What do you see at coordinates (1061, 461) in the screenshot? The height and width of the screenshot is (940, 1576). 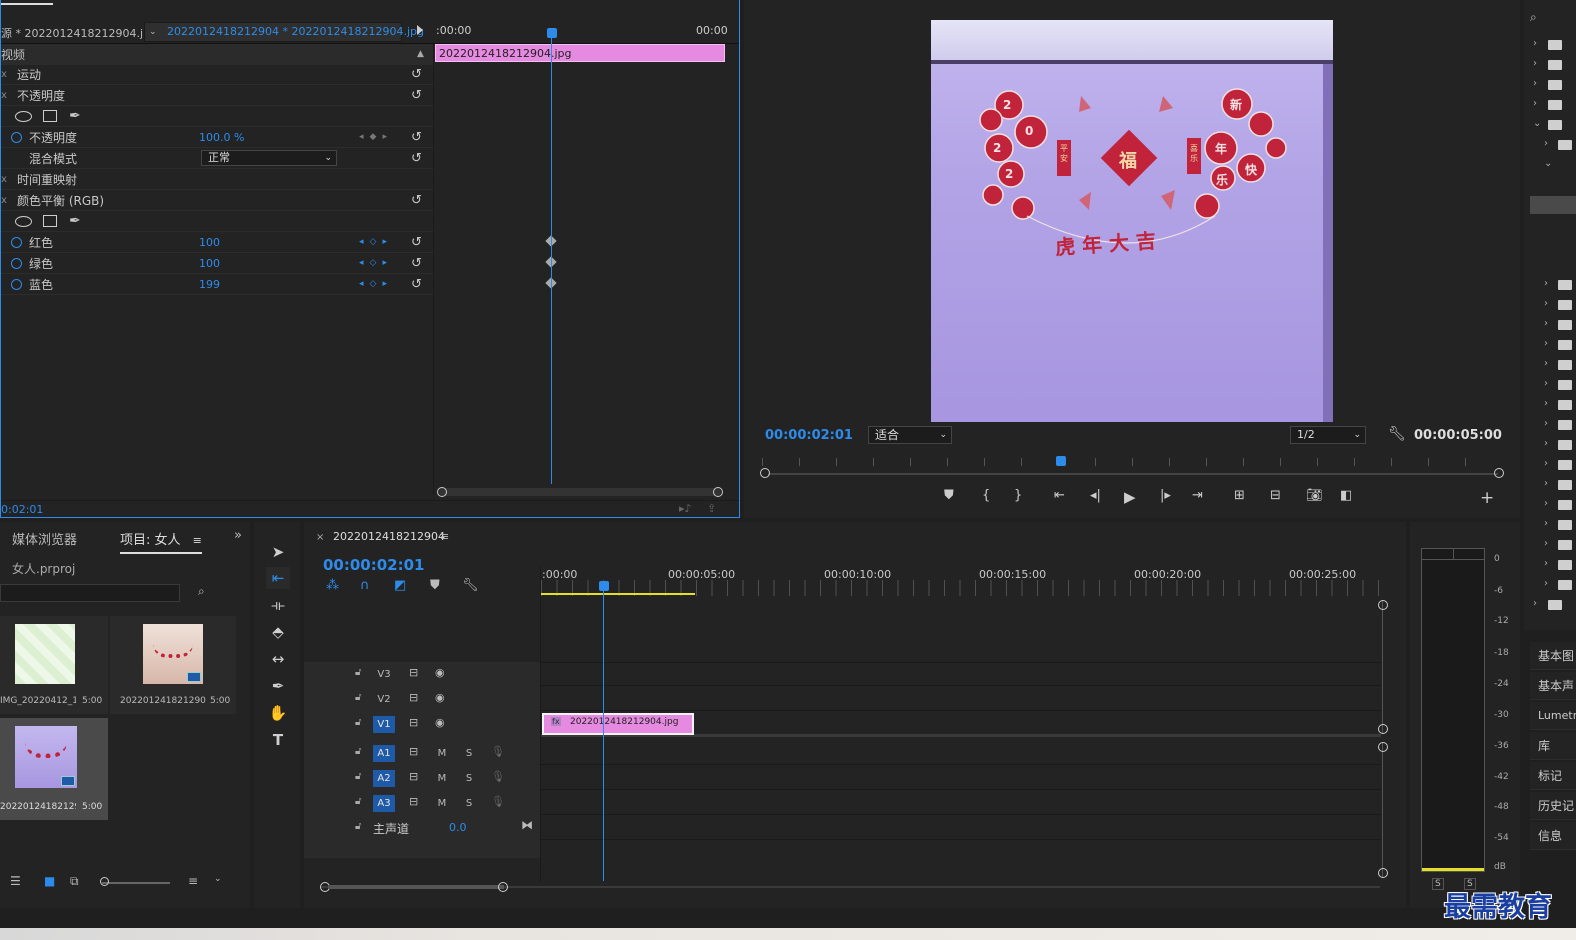 I see `program-playhead` at bounding box center [1061, 461].